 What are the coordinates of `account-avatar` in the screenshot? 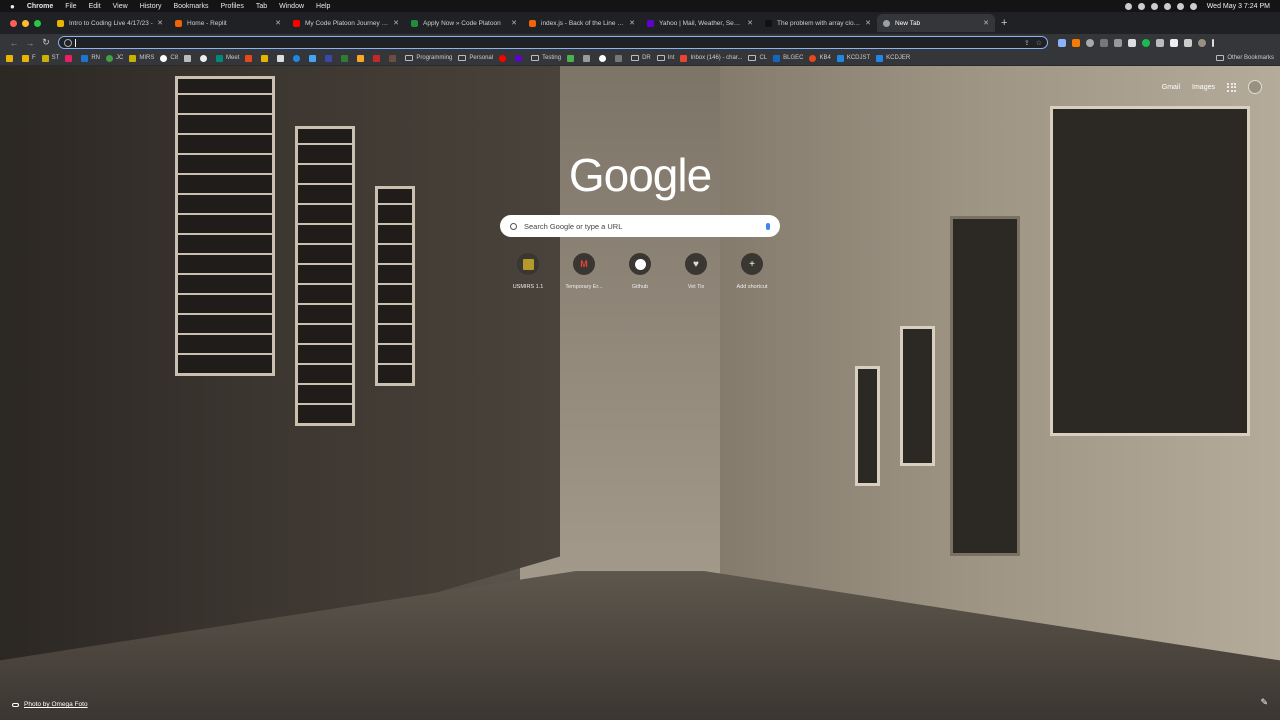 It's located at (1255, 87).